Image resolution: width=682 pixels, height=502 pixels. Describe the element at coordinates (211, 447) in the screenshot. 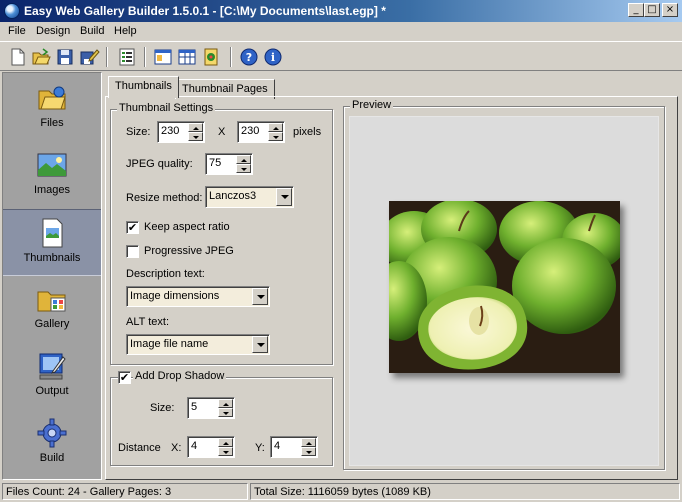

I see `distance-x-stepper: 4` at that location.